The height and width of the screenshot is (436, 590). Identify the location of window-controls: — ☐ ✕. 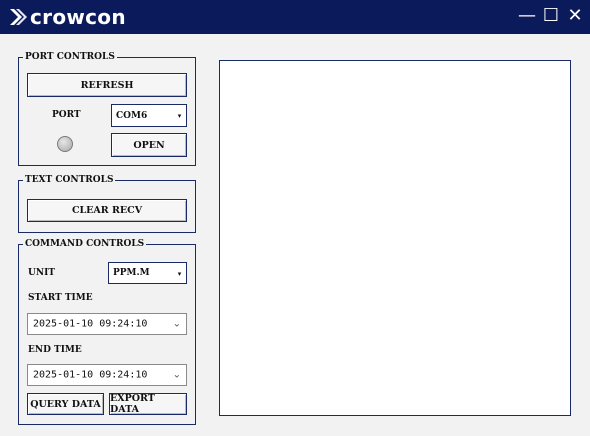
(551, 16).